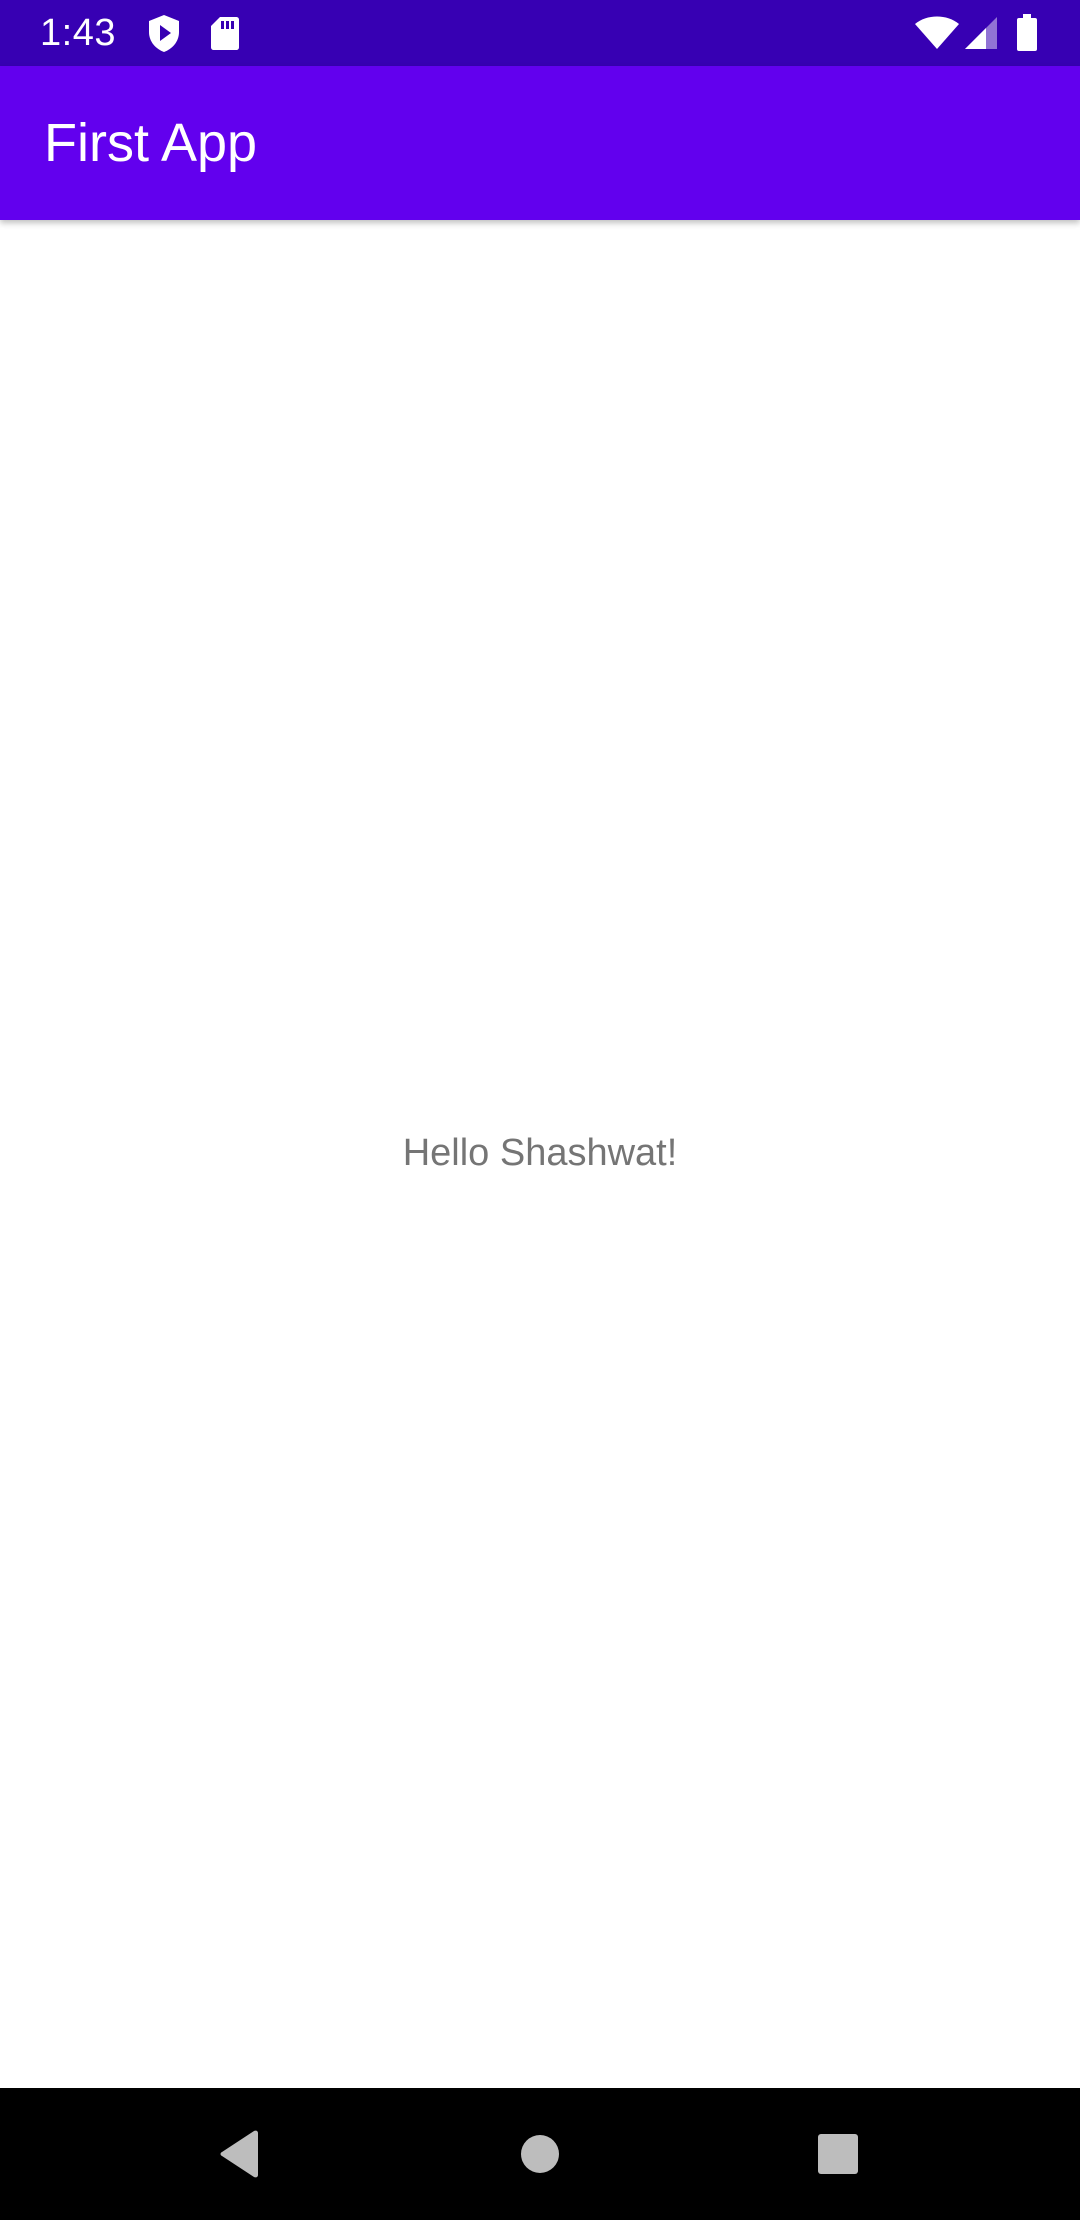 This screenshot has height=2220, width=1080. Describe the element at coordinates (981, 33) in the screenshot. I see `cell-signal-icon` at that location.